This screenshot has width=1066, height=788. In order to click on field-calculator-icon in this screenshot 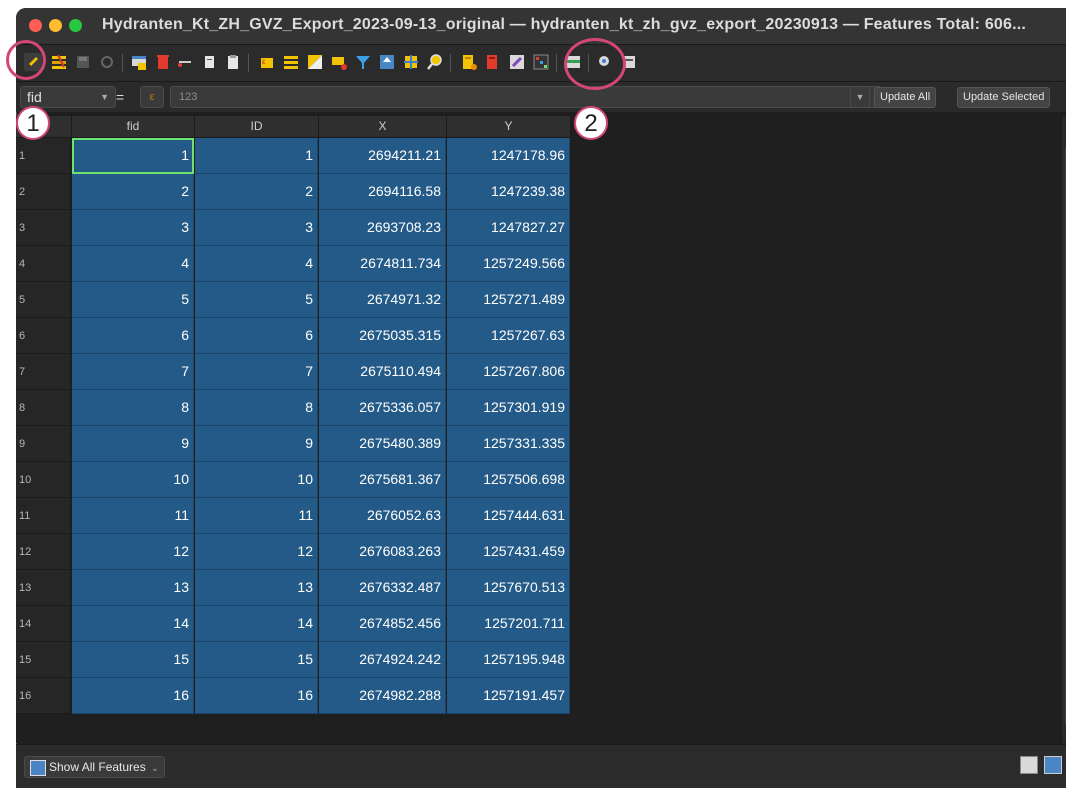, I will do `click(517, 62)`.